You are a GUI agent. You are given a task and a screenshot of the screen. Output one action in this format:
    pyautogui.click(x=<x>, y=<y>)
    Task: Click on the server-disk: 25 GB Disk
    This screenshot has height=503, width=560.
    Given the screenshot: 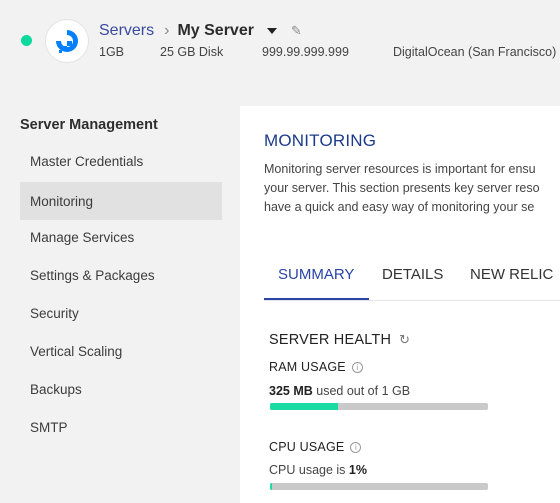 What is the action you would take?
    pyautogui.click(x=192, y=52)
    